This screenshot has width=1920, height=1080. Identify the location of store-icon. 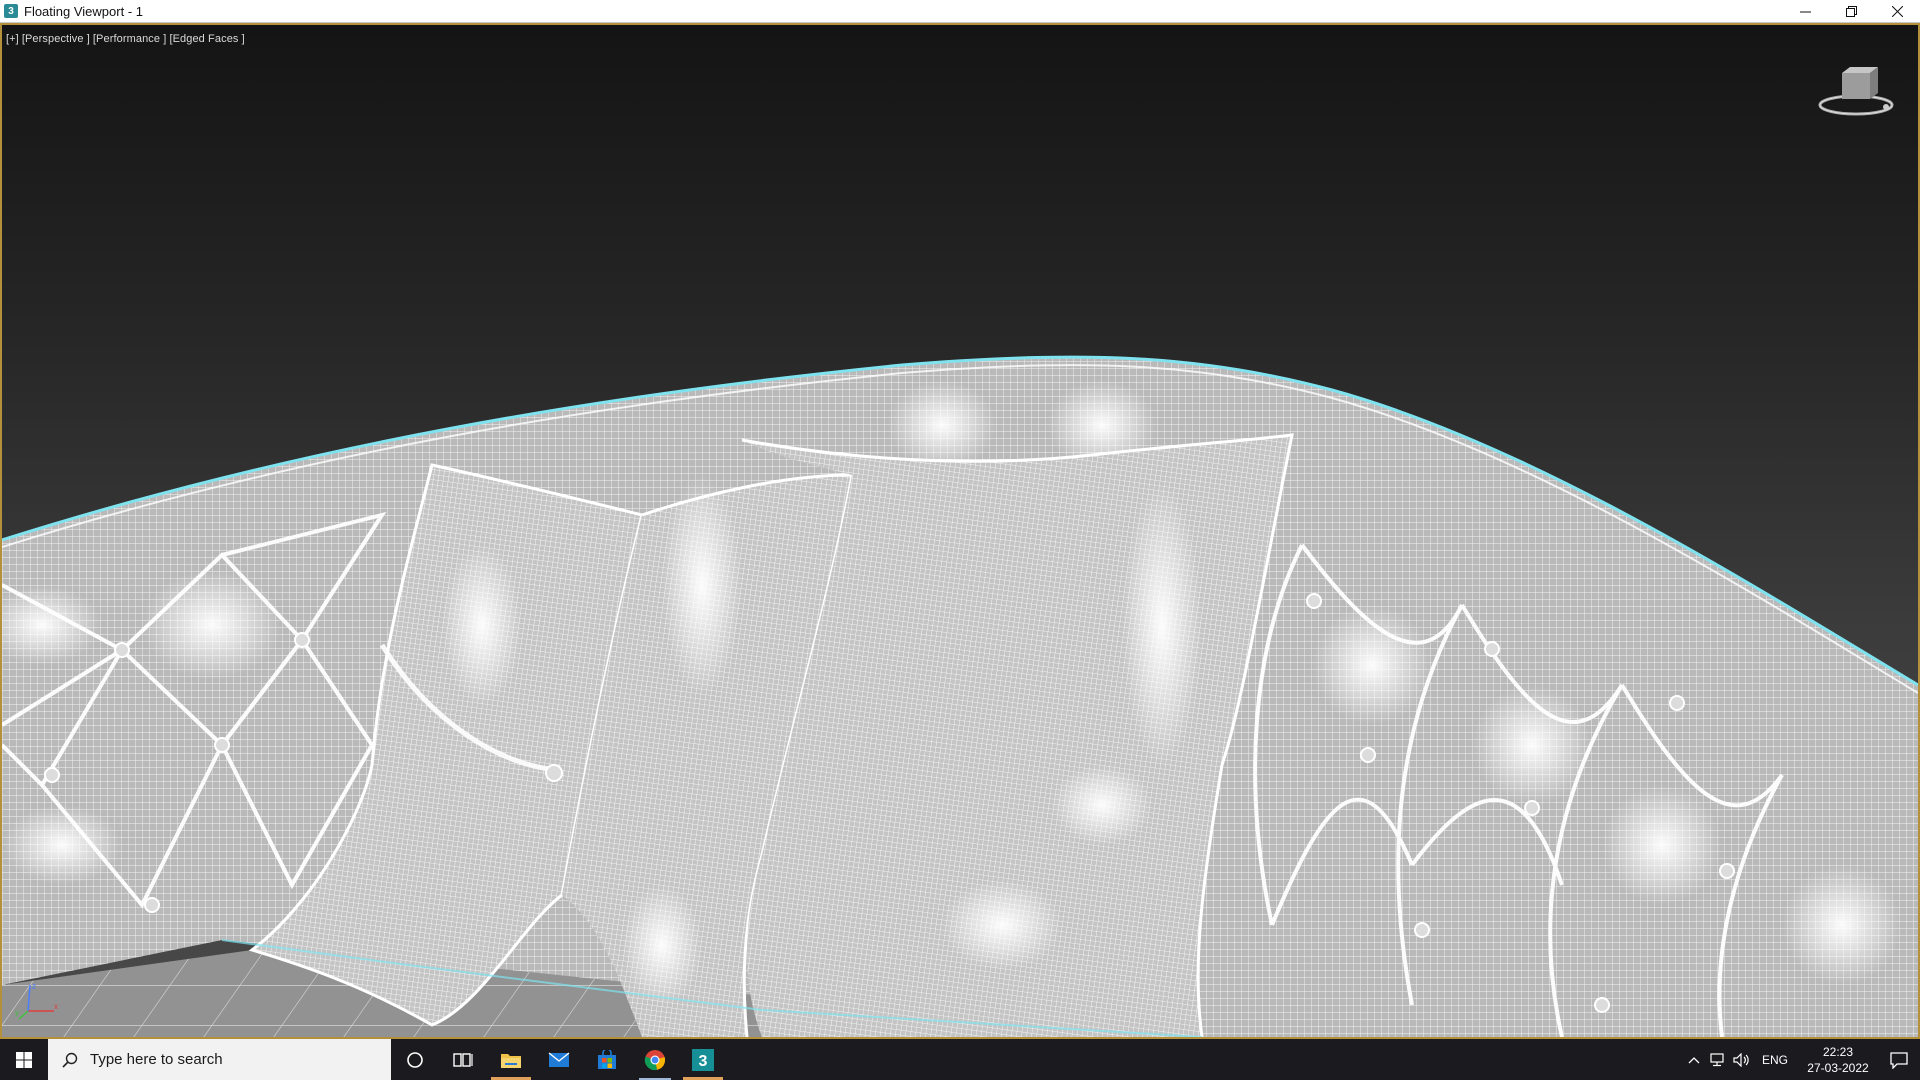
(607, 1059).